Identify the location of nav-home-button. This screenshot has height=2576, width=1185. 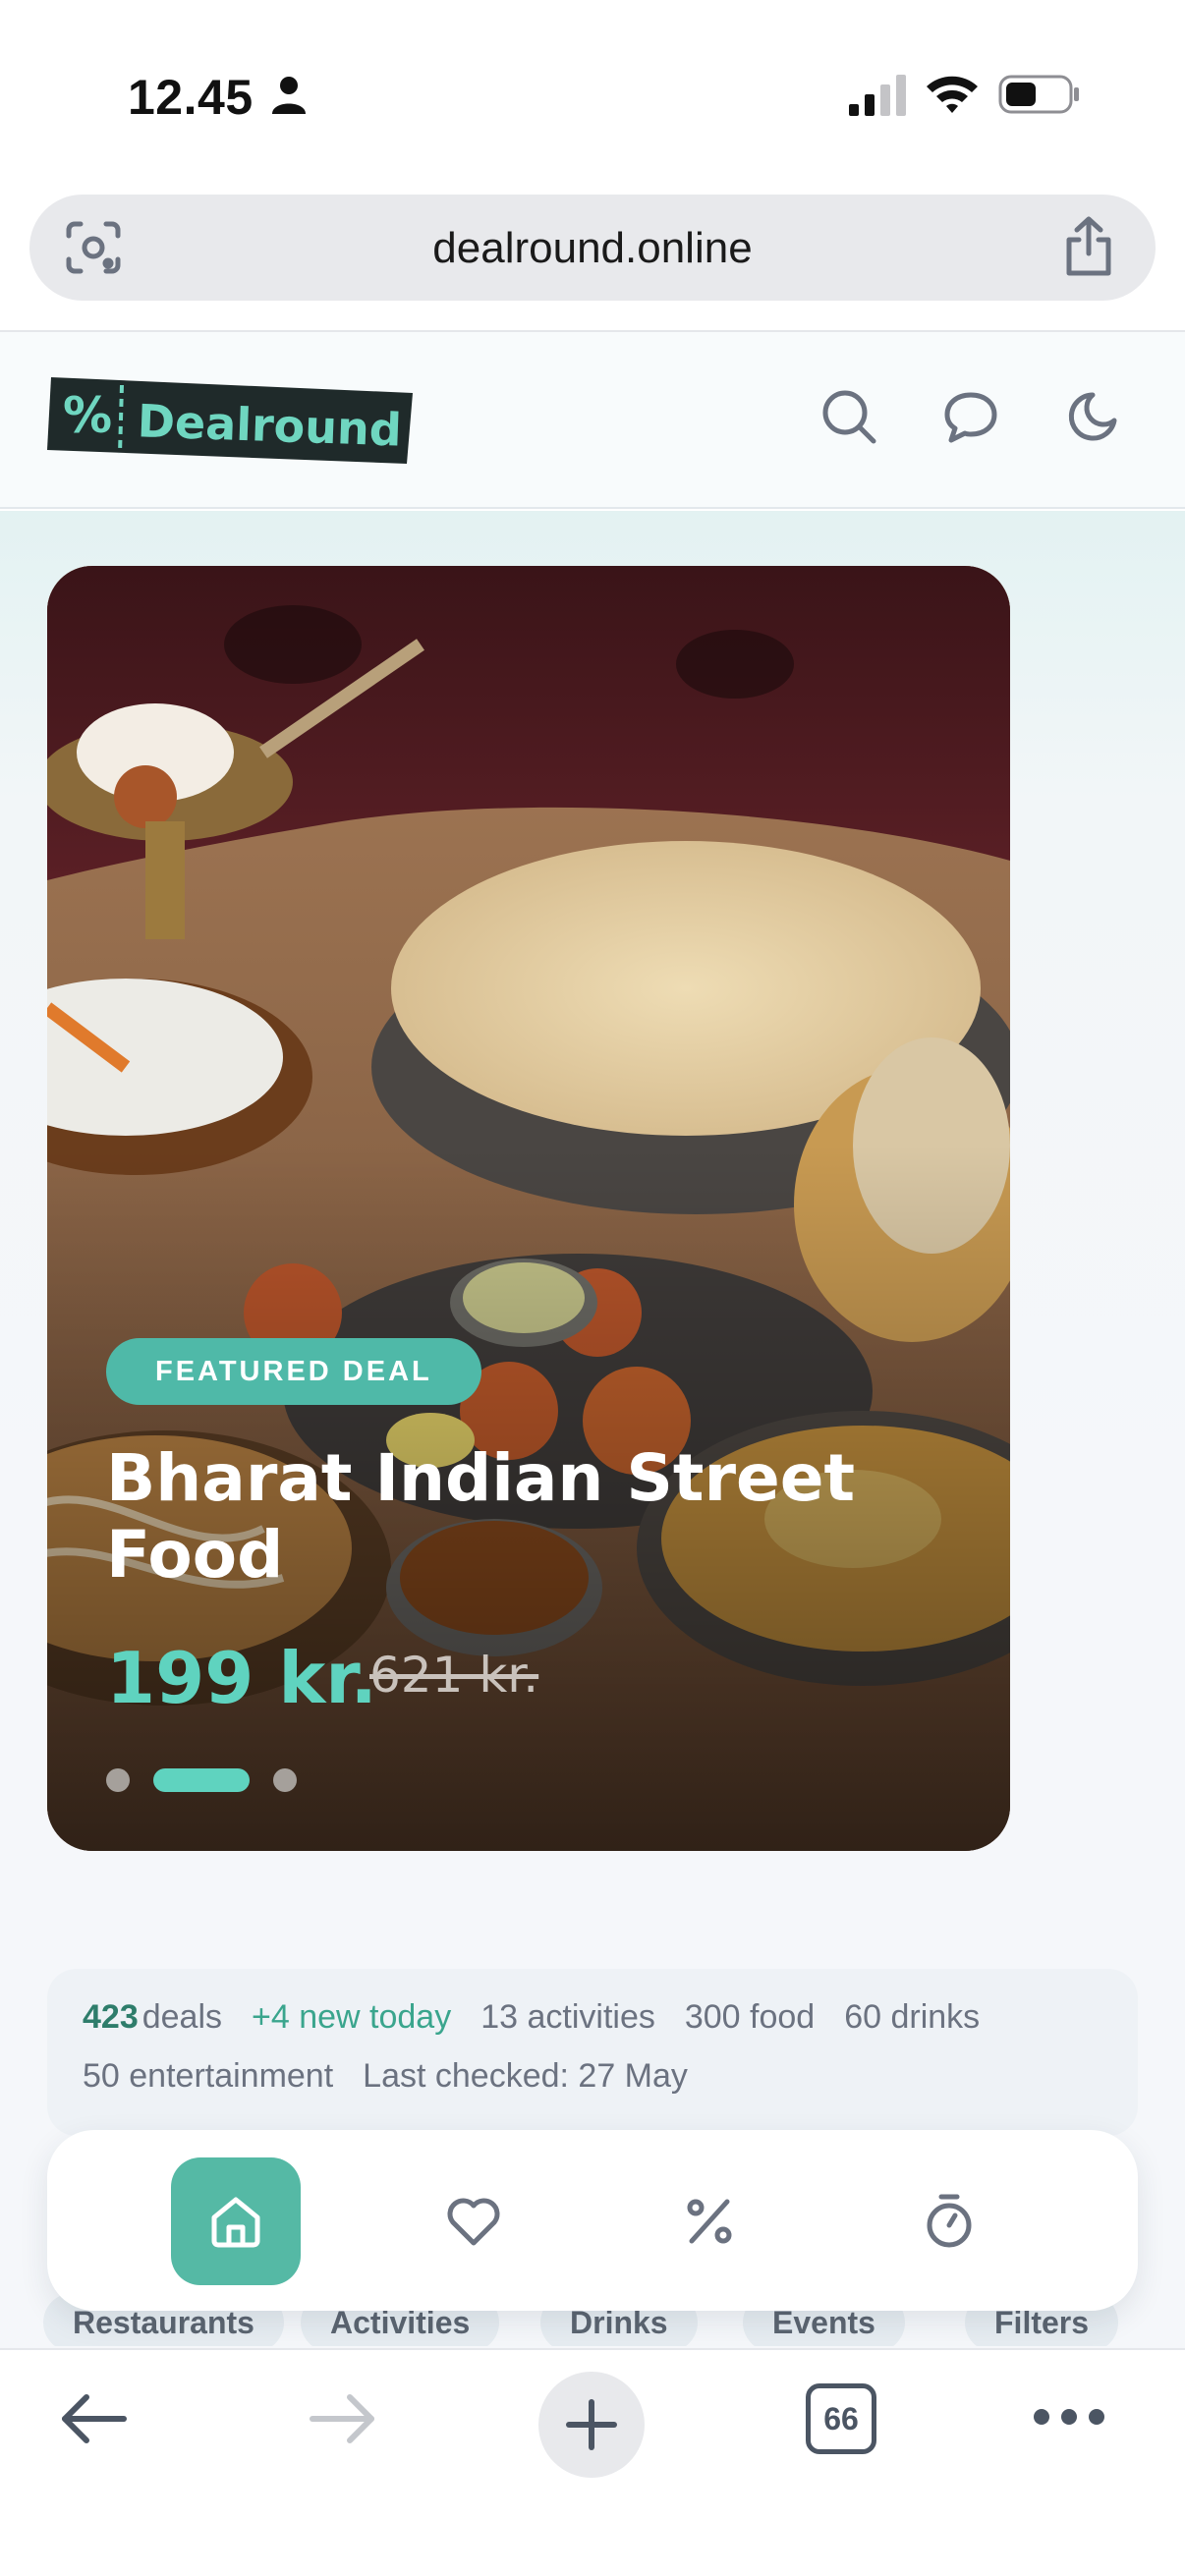
(236, 2221).